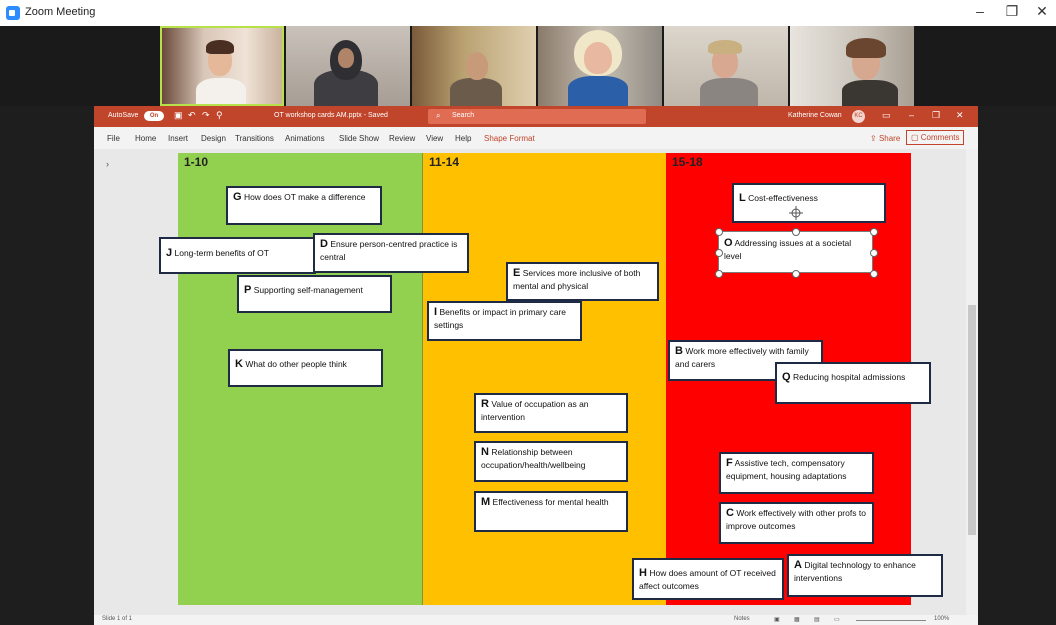 The image size is (1056, 625). I want to click on status-bar: Slide 1 of 1 Notes ▣ ▦ ▤ ▭ 100%, so click(536, 620).